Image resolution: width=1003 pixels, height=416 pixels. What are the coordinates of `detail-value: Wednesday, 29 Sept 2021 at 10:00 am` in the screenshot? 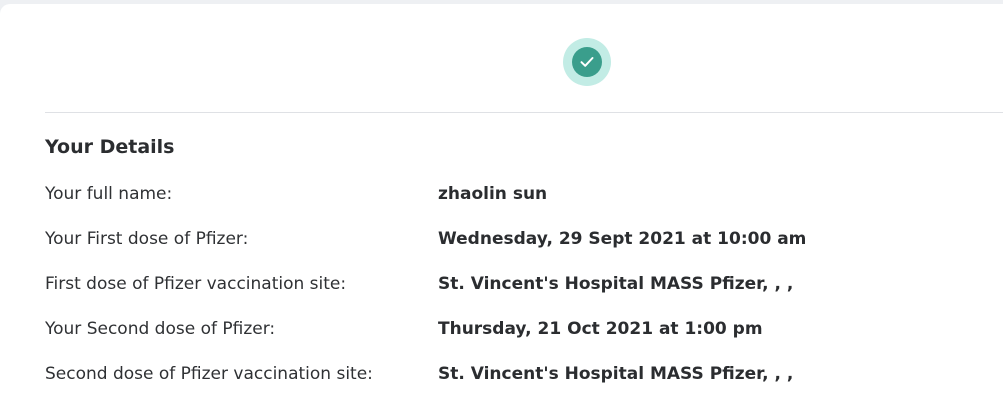 It's located at (622, 239).